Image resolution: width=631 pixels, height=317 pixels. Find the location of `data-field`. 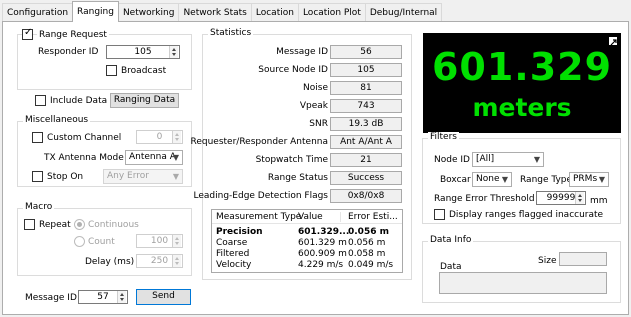

data-field is located at coordinates (523, 283).